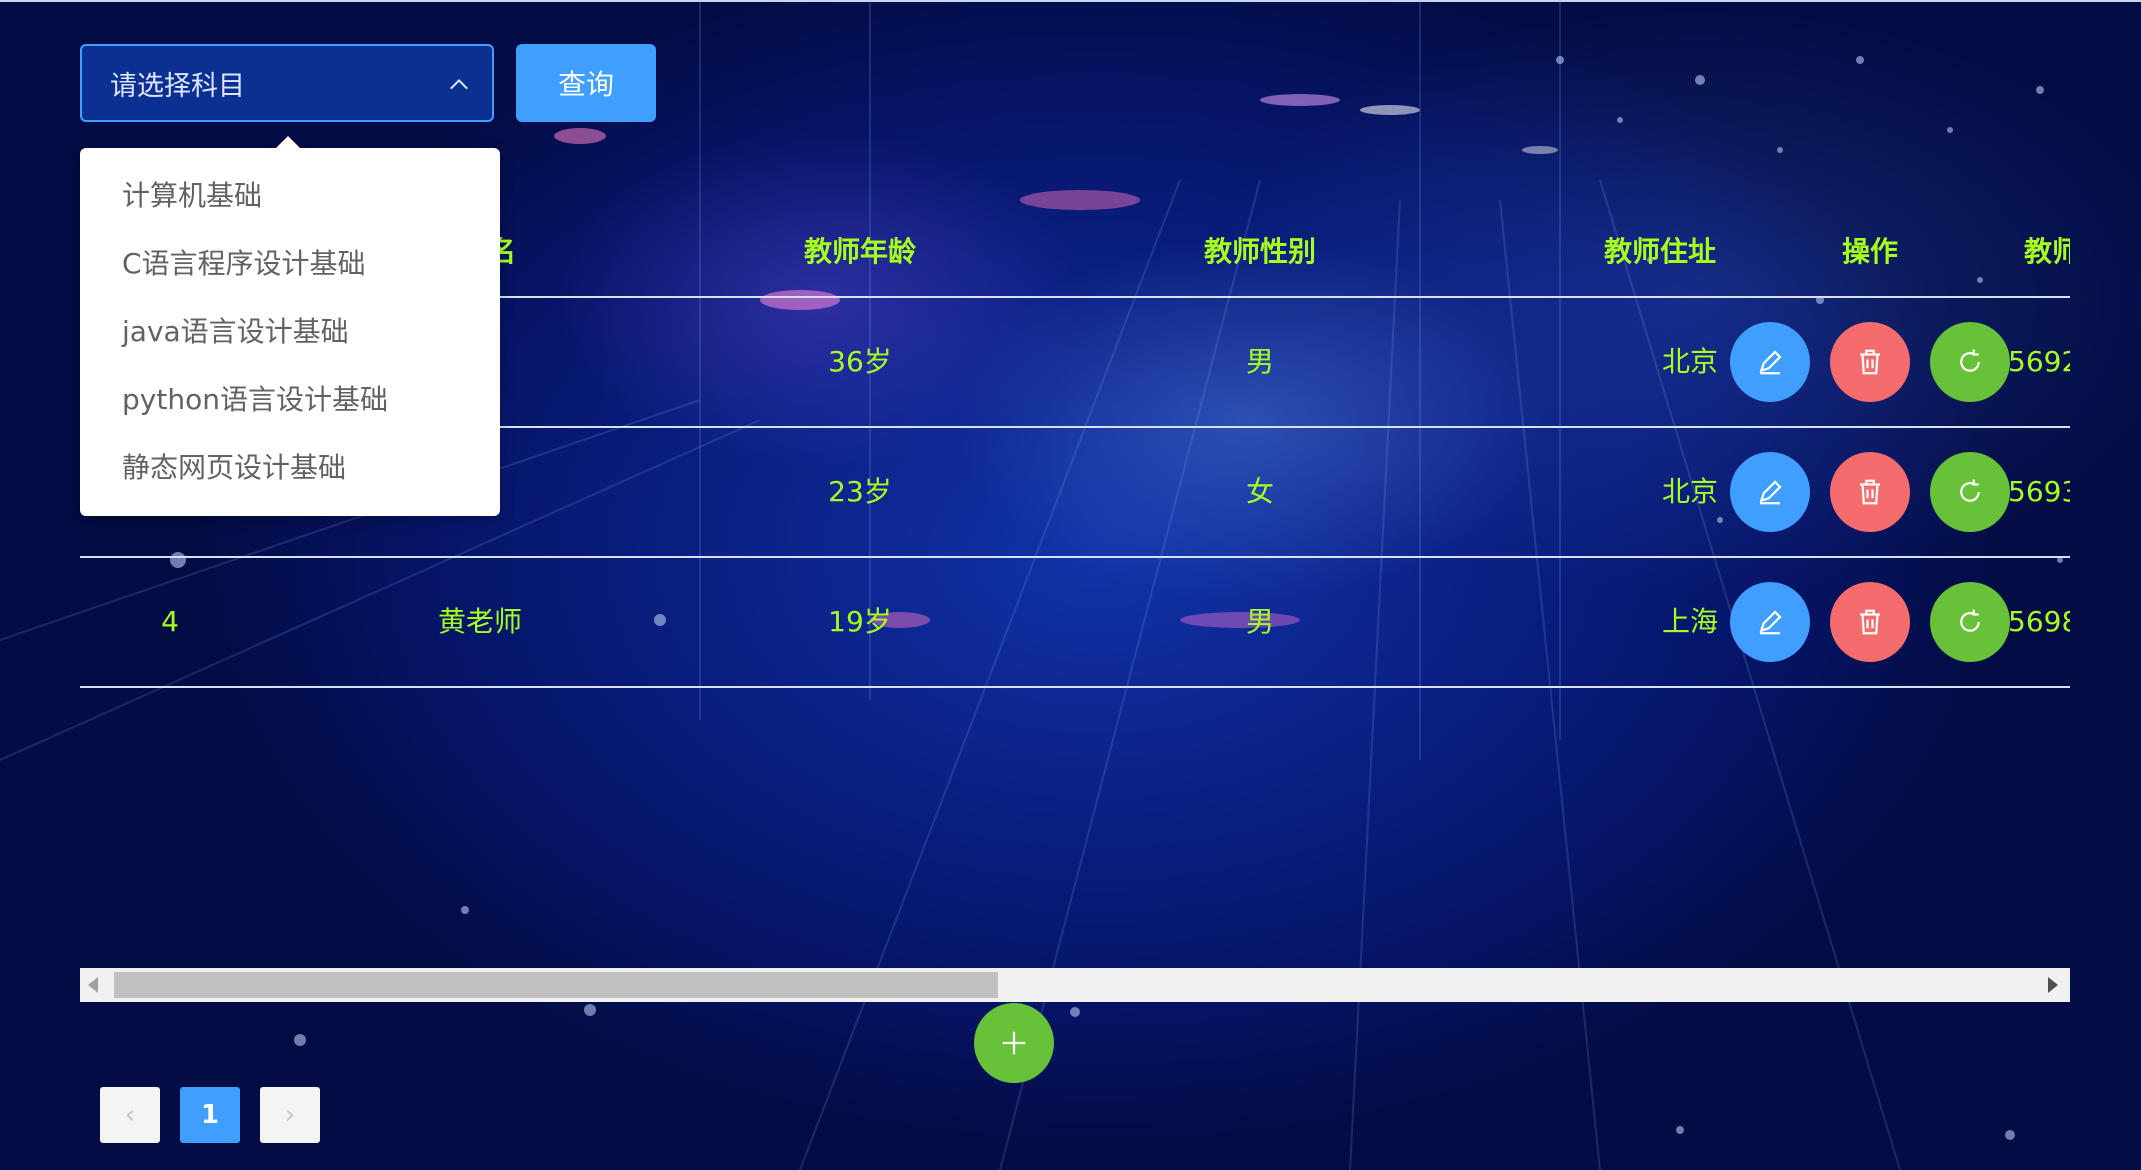 Image resolution: width=2141 pixels, height=1170 pixels. Describe the element at coordinates (1689, 621) in the screenshot. I see `cell-address: 上海` at that location.